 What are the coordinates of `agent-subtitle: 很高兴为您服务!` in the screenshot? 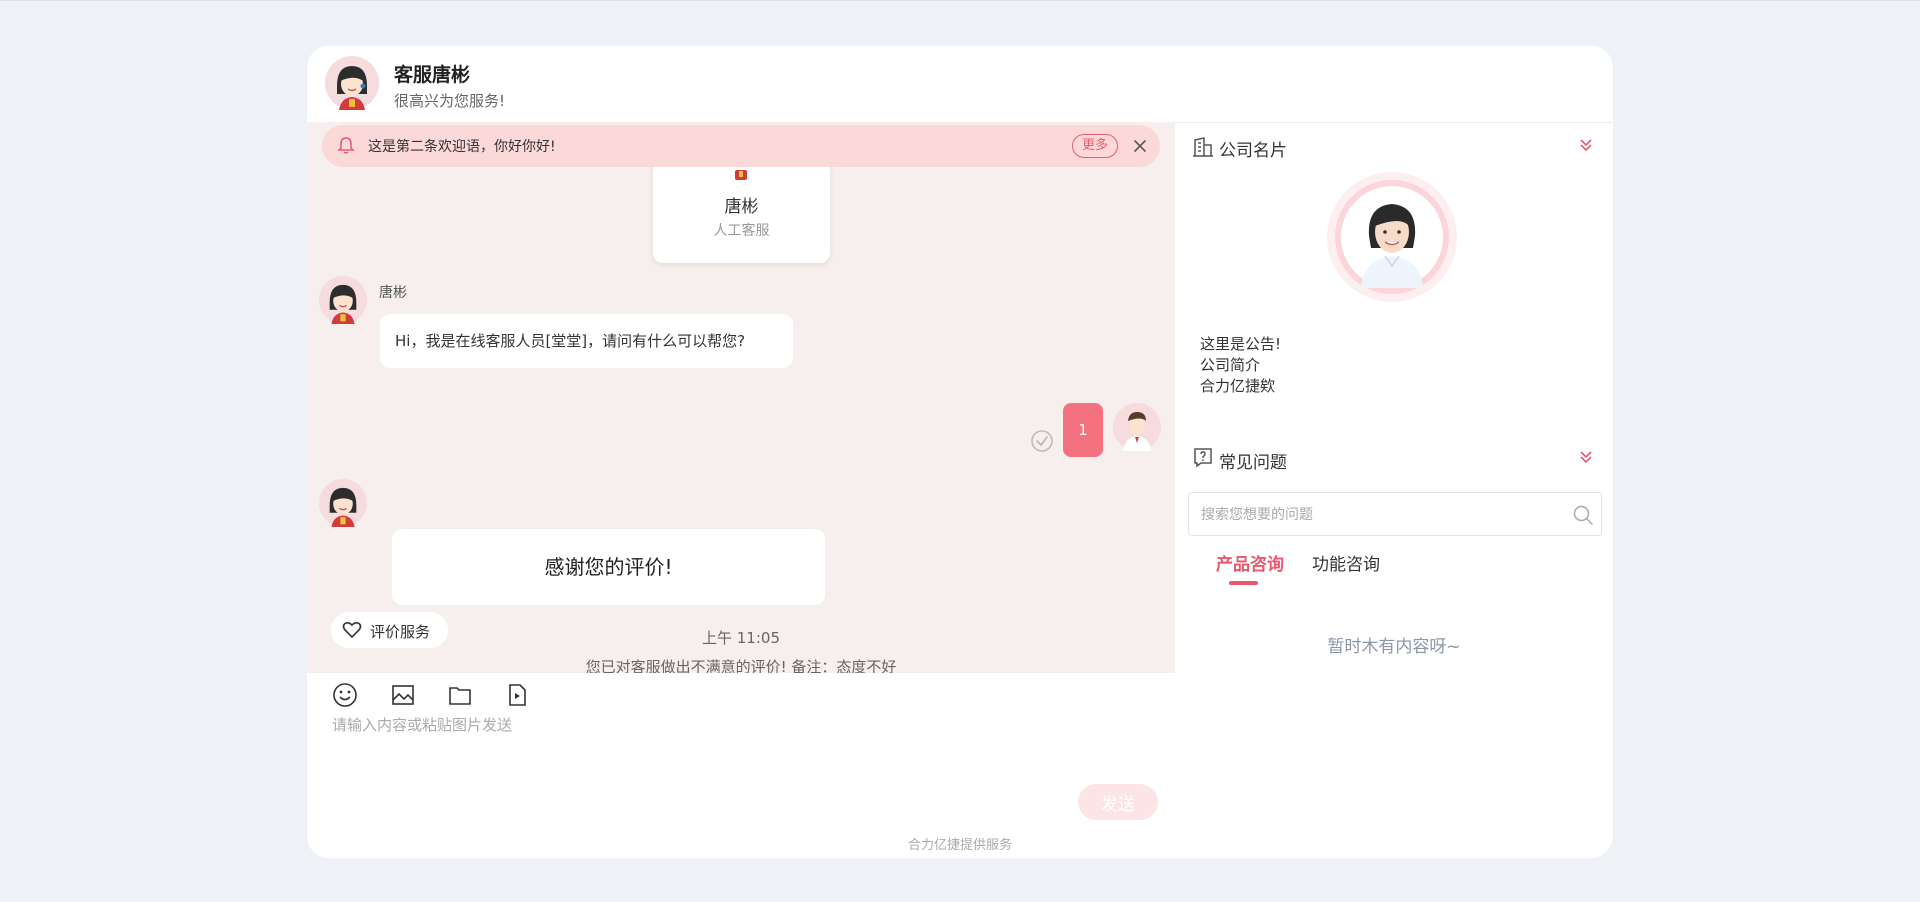 It's located at (450, 101).